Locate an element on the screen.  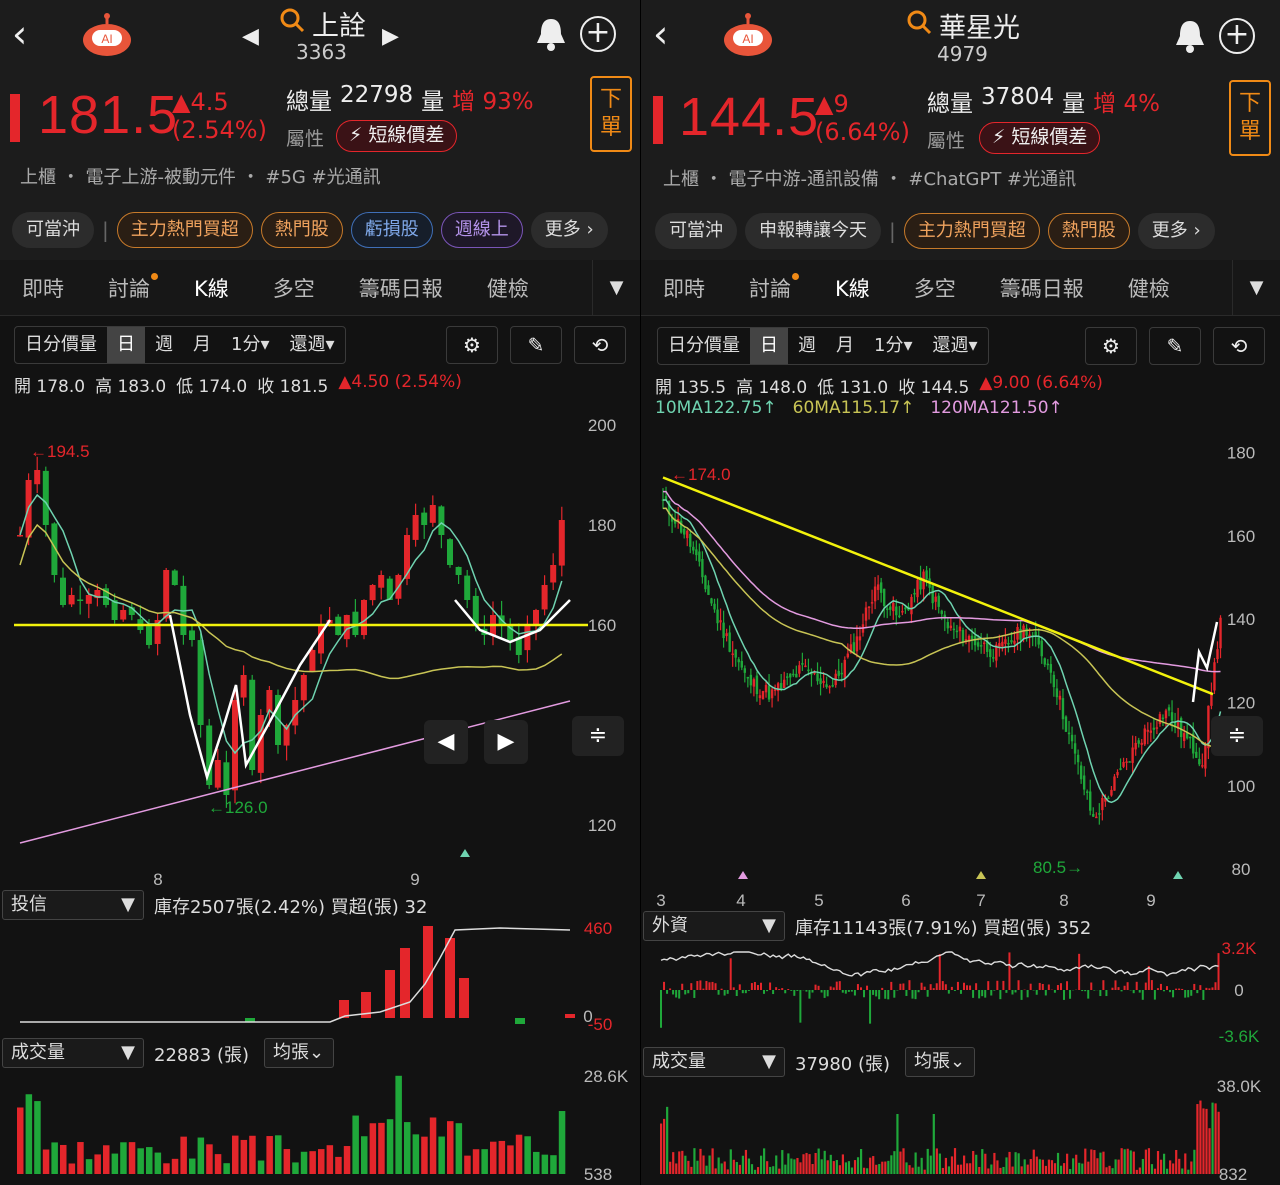
institution-select: 外資 ▼ is located at coordinates (714, 926).